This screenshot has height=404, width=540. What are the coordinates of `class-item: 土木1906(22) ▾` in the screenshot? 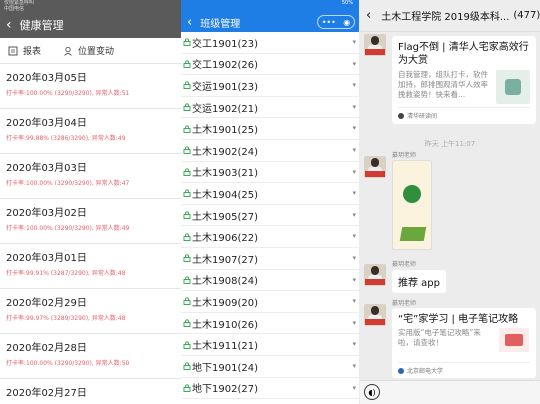 It's located at (270, 237).